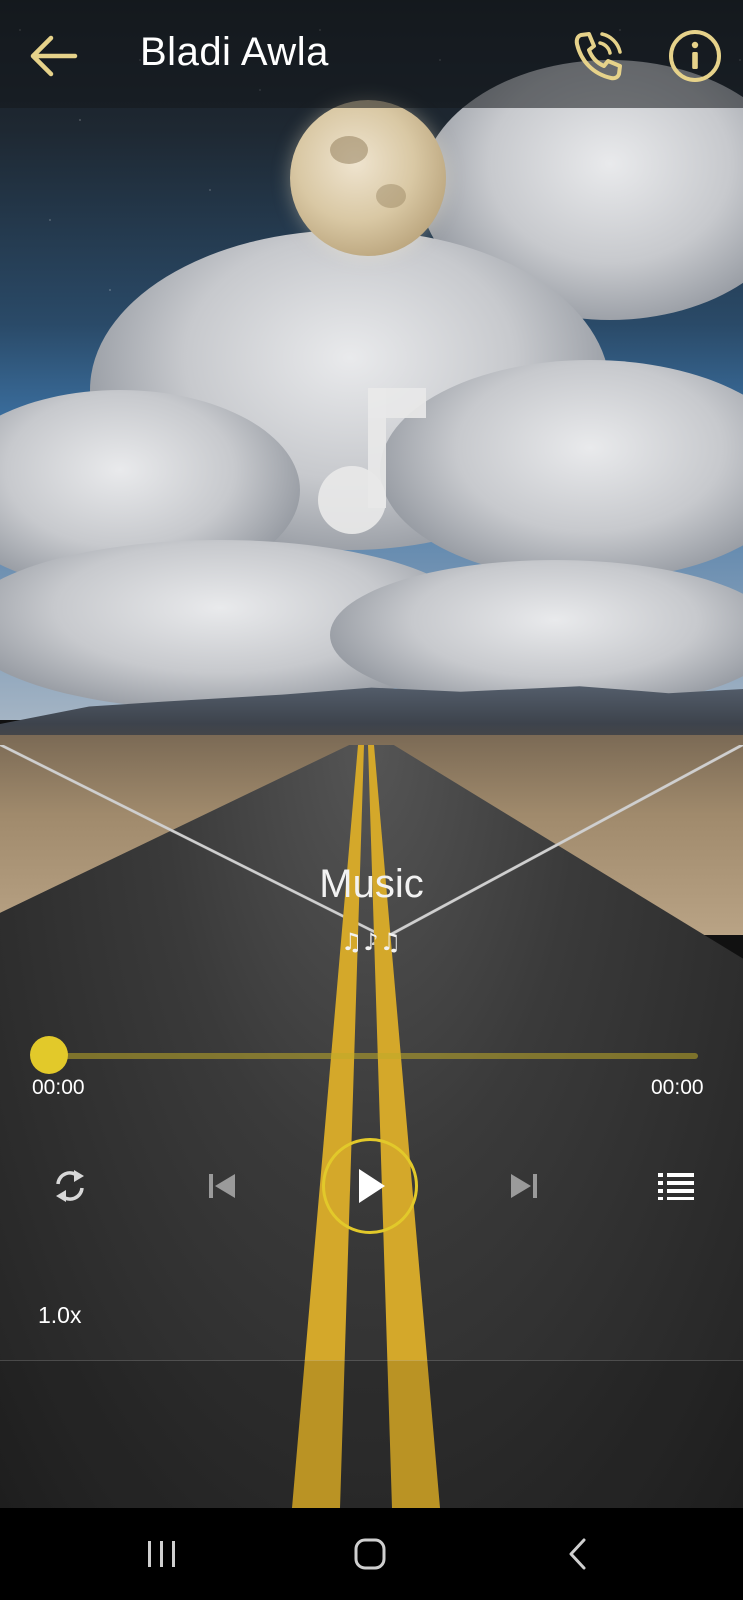 This screenshot has height=1600, width=743. I want to click on skip-previous-icon, so click(222, 1186).